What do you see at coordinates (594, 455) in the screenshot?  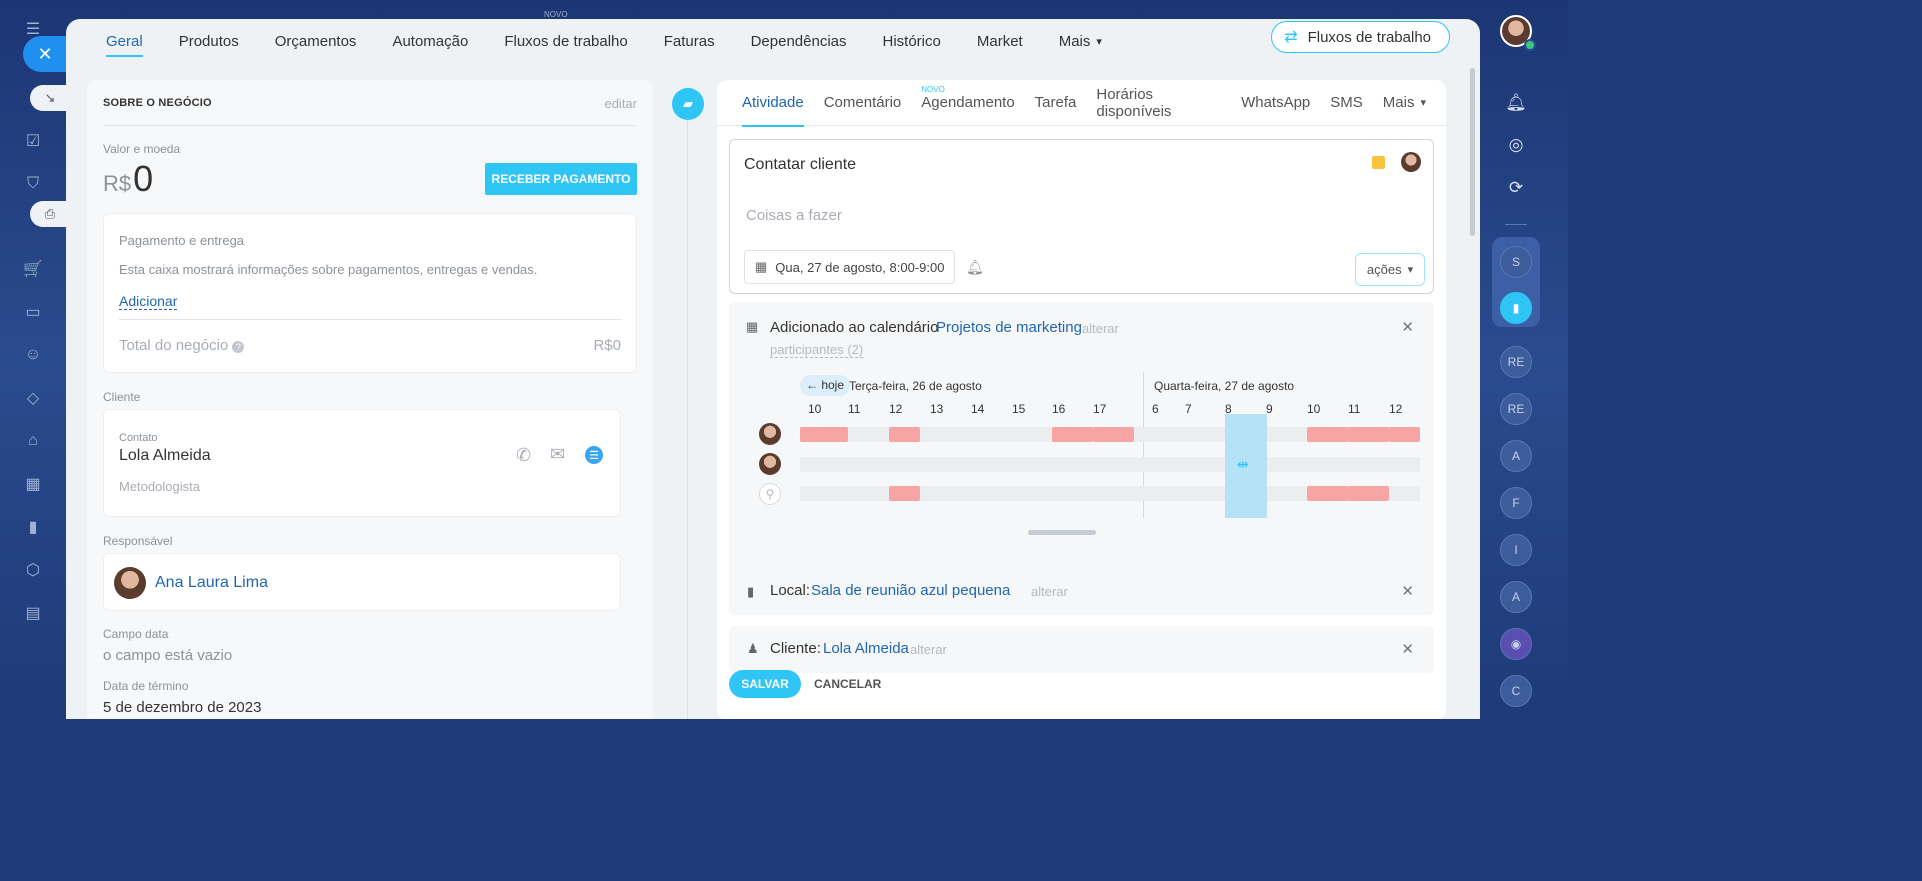 I see `chat-icon: ☰` at bounding box center [594, 455].